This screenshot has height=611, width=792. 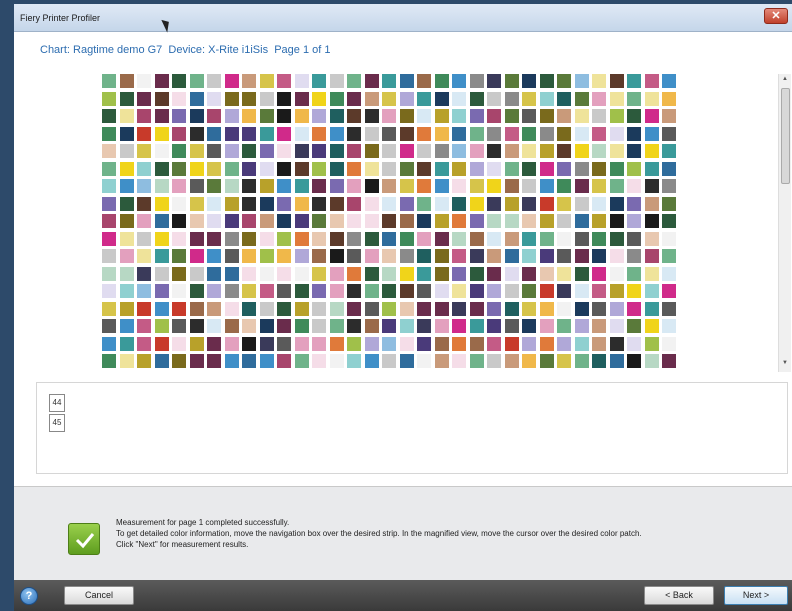 I want to click on scroll-up-icon: ▲, so click(x=785, y=80).